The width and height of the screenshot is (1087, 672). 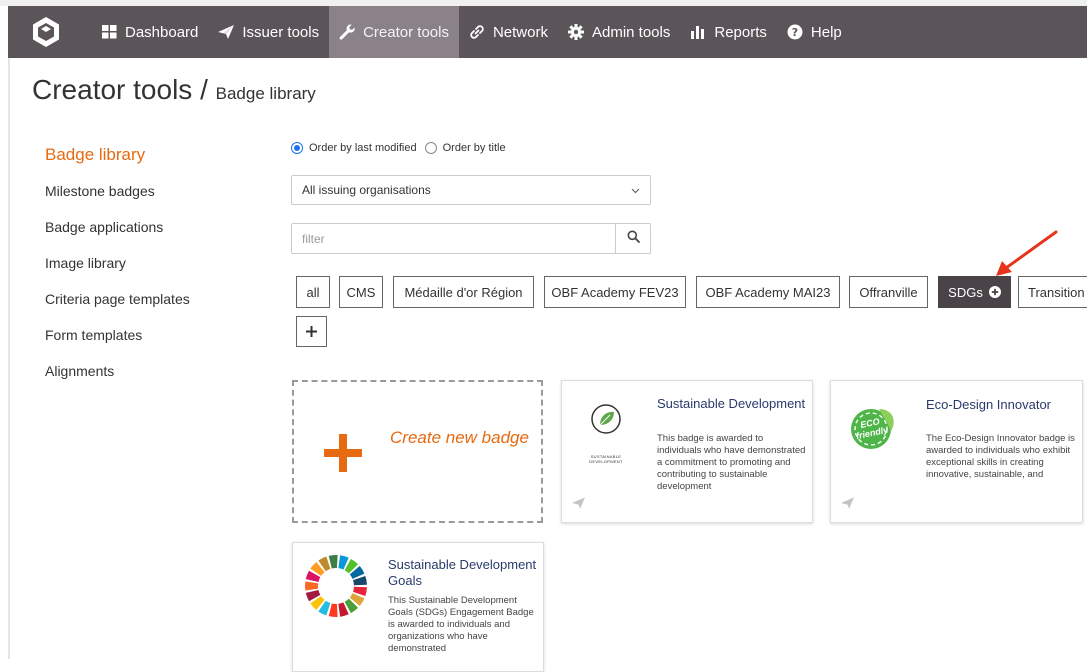 What do you see at coordinates (417, 451) in the screenshot?
I see `create-new-badge-card: Create new badge` at bounding box center [417, 451].